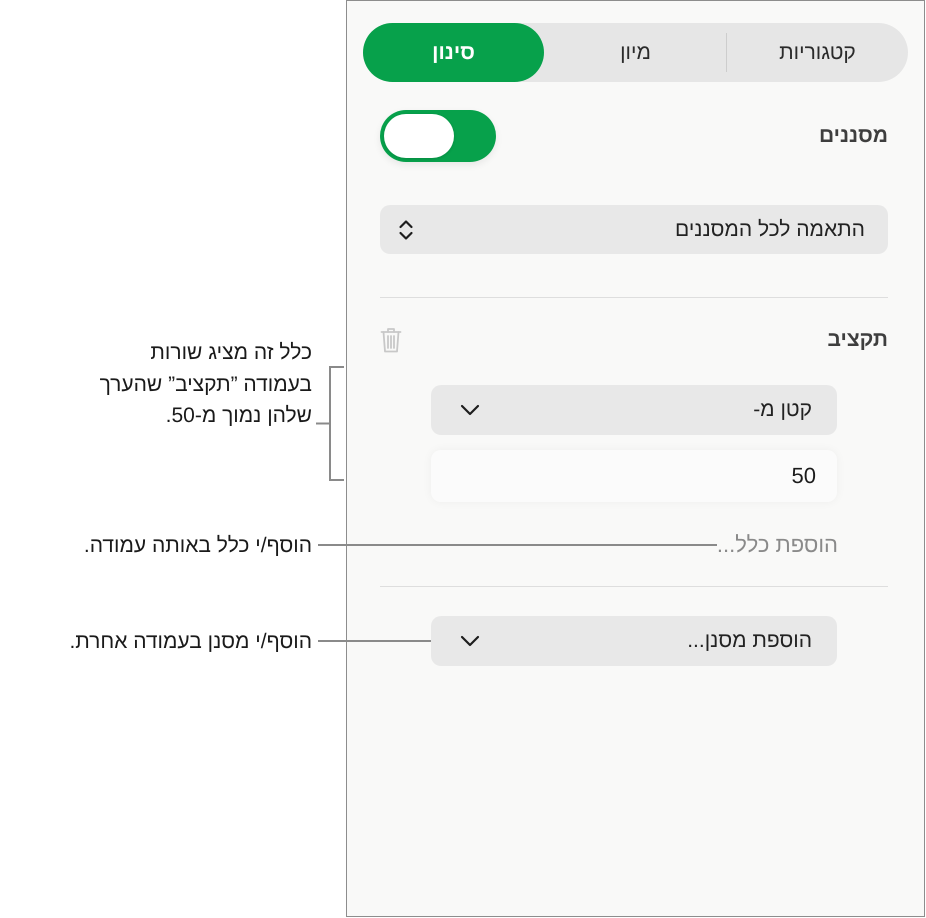 The width and height of the screenshot is (926, 918). I want to click on callout-text: הוסף/י כלל באותה עמודה., so click(198, 546).